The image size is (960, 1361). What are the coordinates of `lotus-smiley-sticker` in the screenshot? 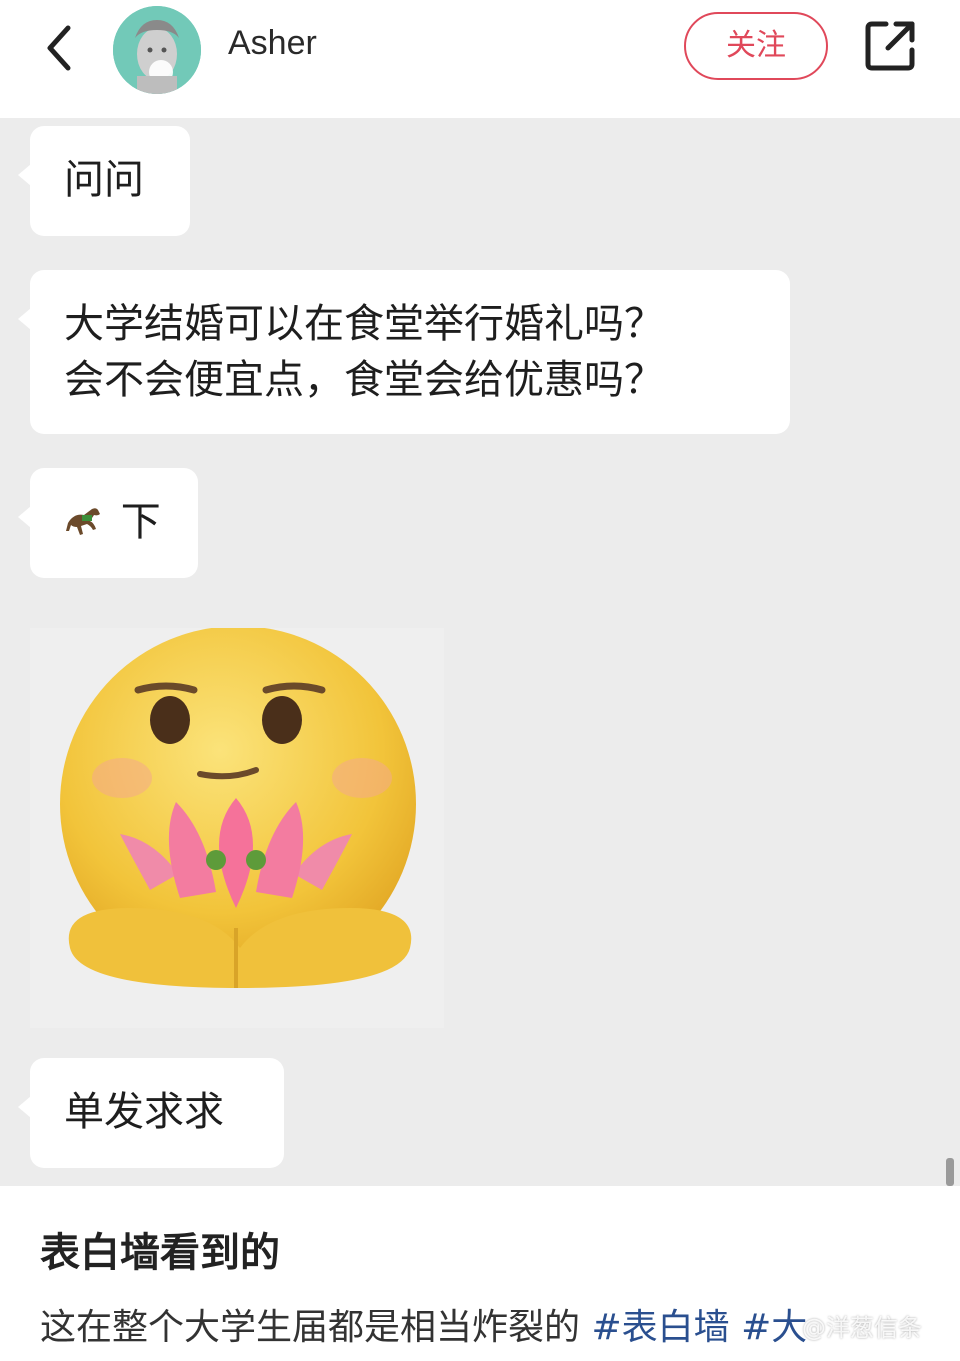 It's located at (237, 827).